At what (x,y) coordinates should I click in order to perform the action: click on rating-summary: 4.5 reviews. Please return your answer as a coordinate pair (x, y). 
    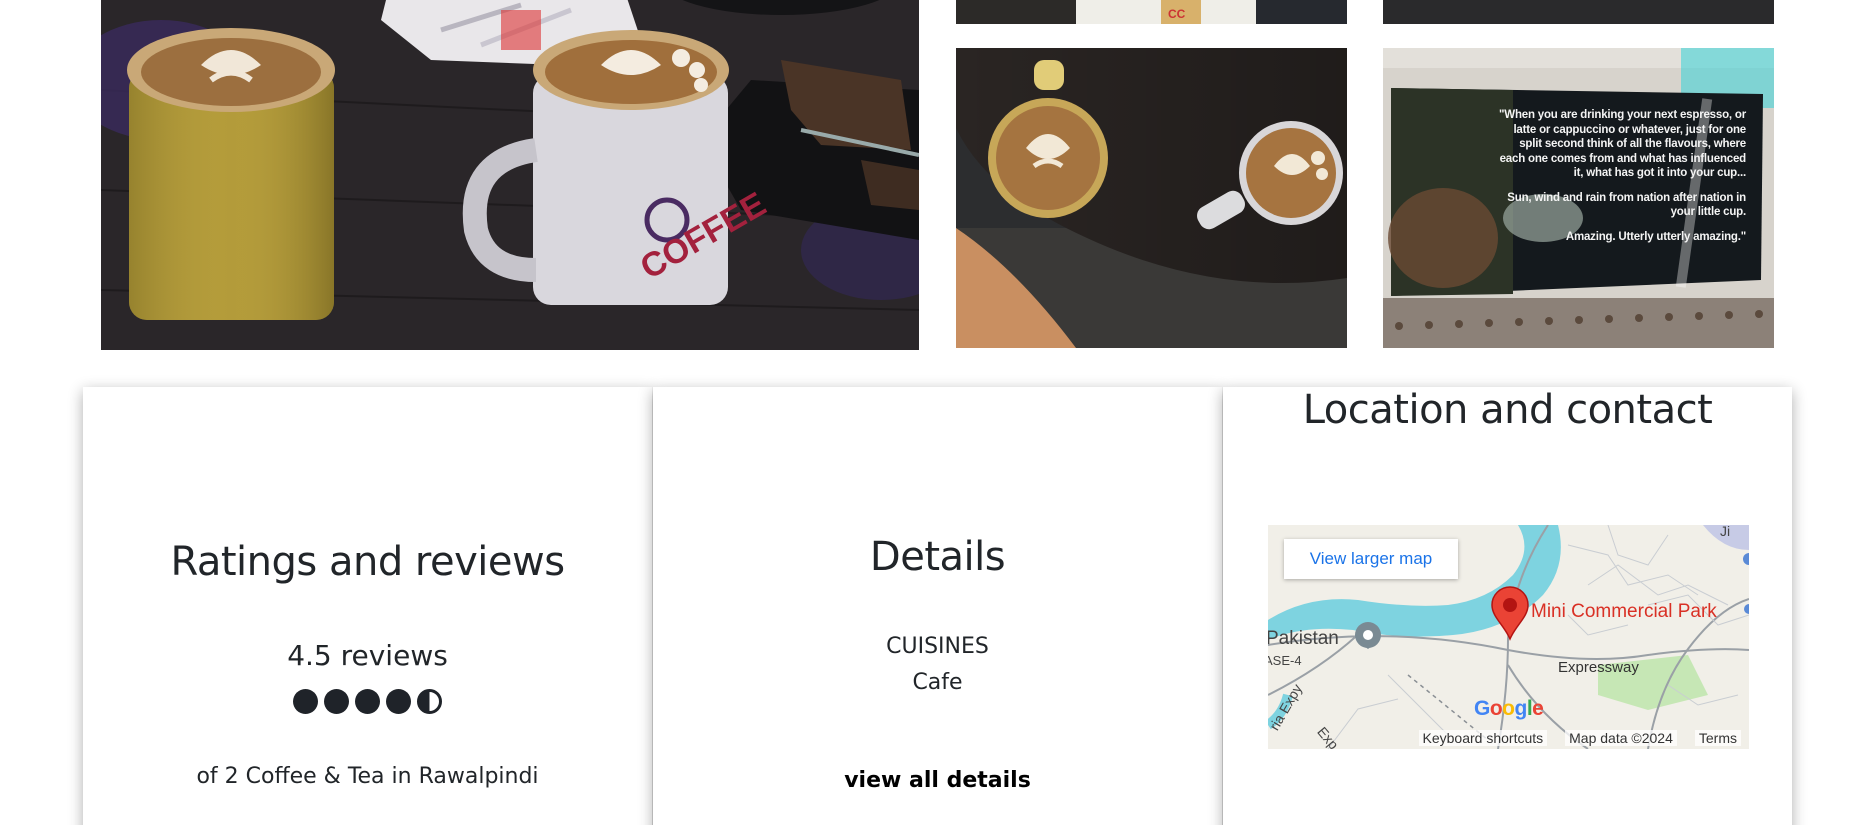
    Looking at the image, I should click on (367, 655).